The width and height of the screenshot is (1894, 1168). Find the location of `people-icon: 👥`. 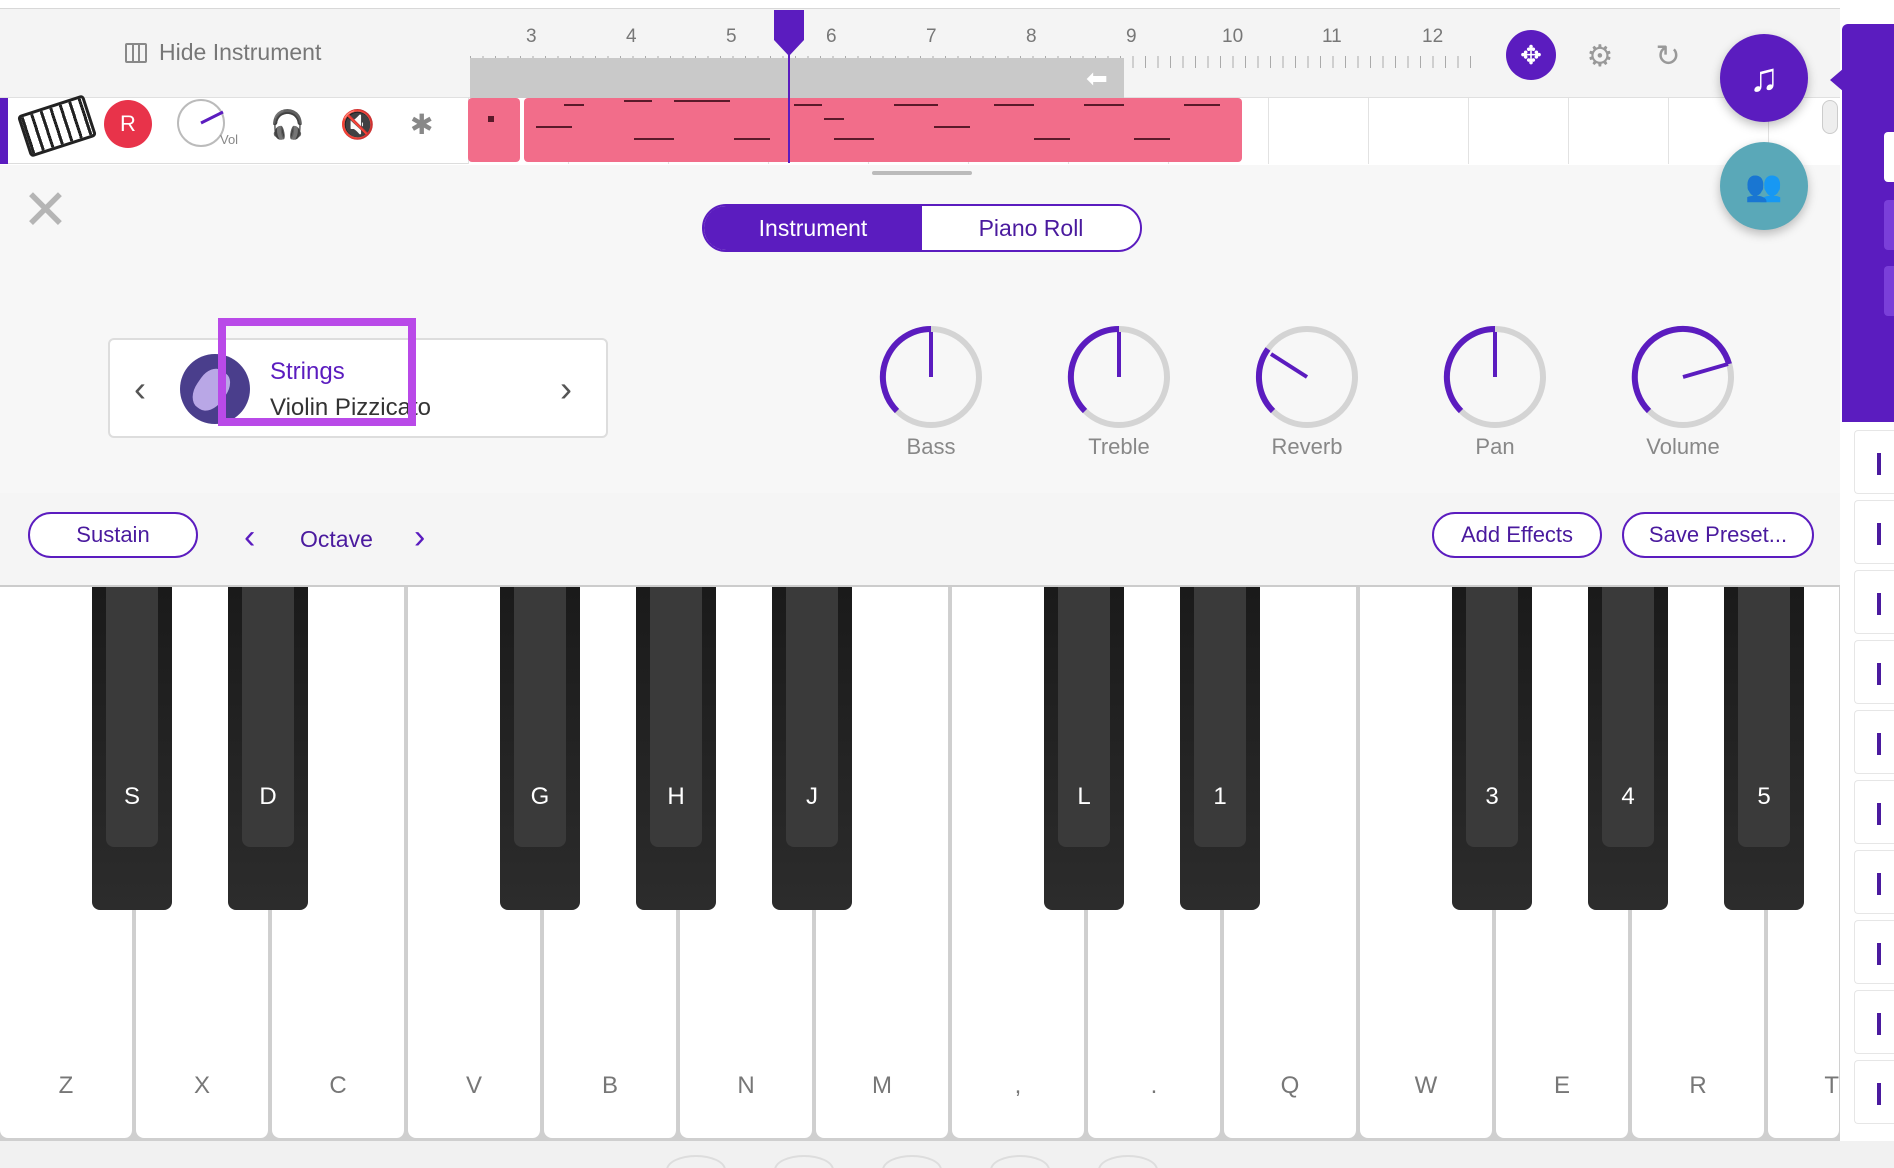

people-icon: 👥 is located at coordinates (1764, 186).